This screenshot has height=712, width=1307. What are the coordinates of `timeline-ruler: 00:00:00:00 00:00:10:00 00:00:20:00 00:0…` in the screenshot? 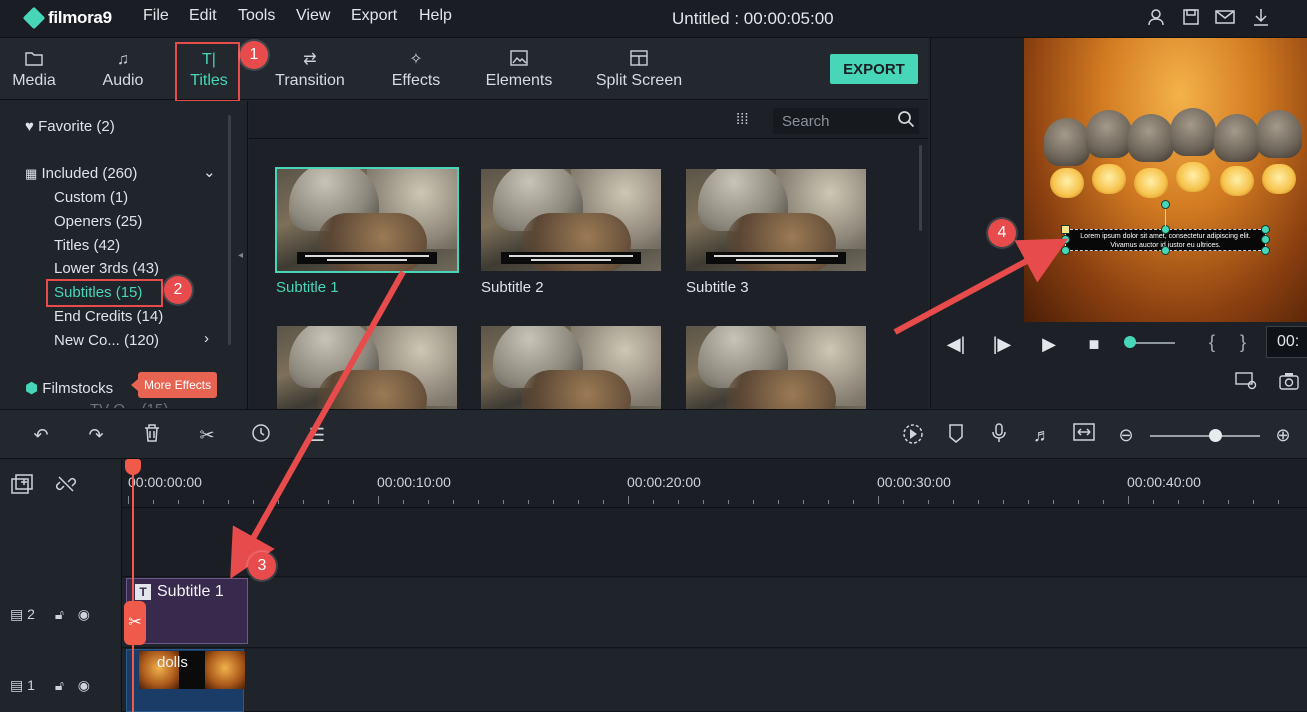 It's located at (714, 484).